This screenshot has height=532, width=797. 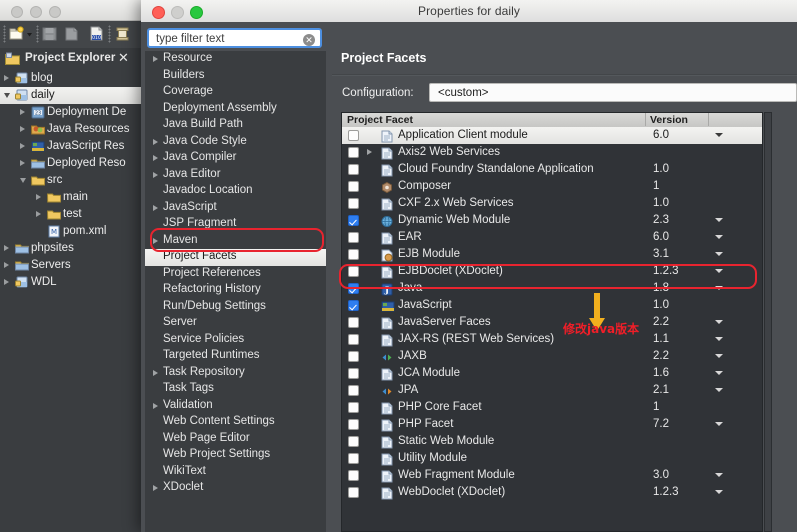 I want to click on ide-minimize-button, so click(x=36, y=12).